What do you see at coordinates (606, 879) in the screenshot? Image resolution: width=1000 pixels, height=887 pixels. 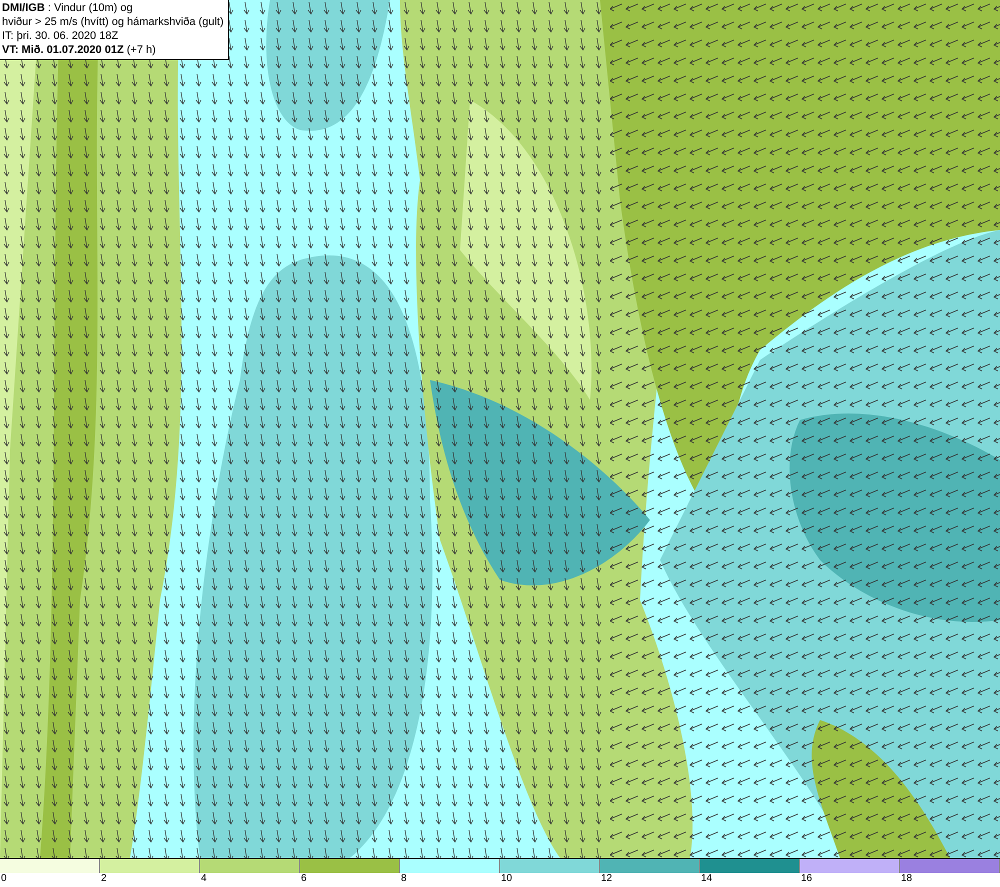 I see `legend-label: 12` at bounding box center [606, 879].